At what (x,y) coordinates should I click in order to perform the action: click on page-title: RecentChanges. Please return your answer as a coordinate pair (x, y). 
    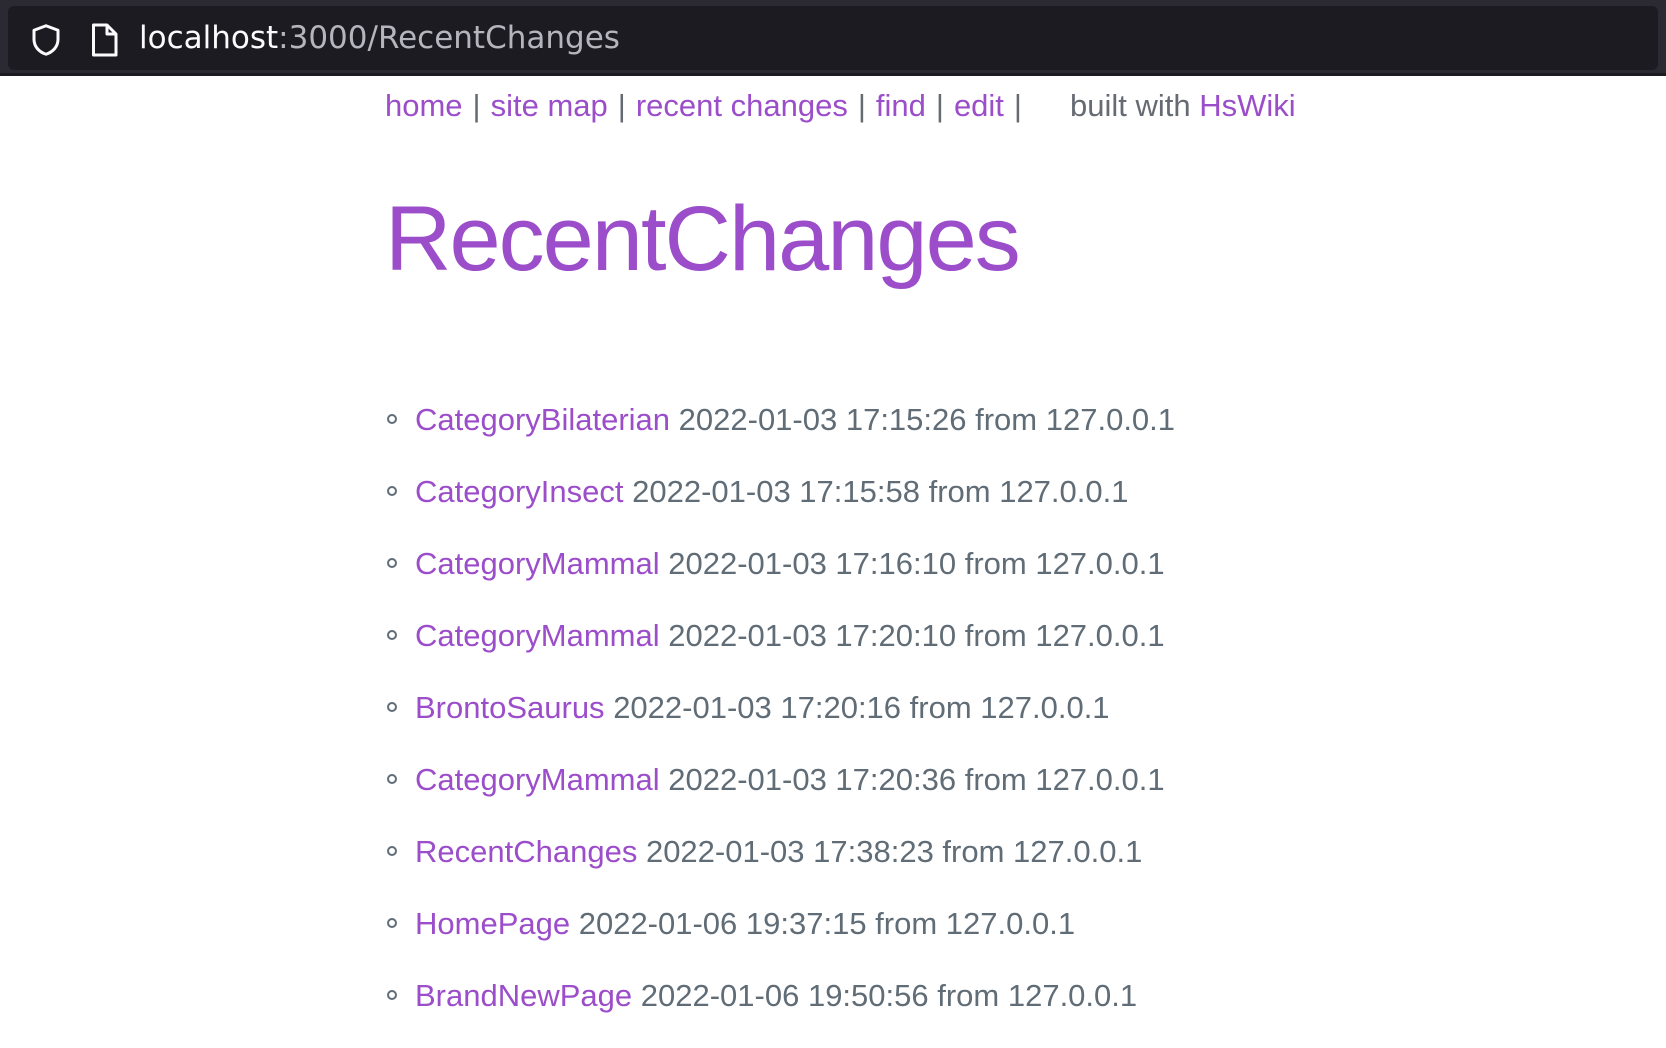
    Looking at the image, I should click on (703, 239).